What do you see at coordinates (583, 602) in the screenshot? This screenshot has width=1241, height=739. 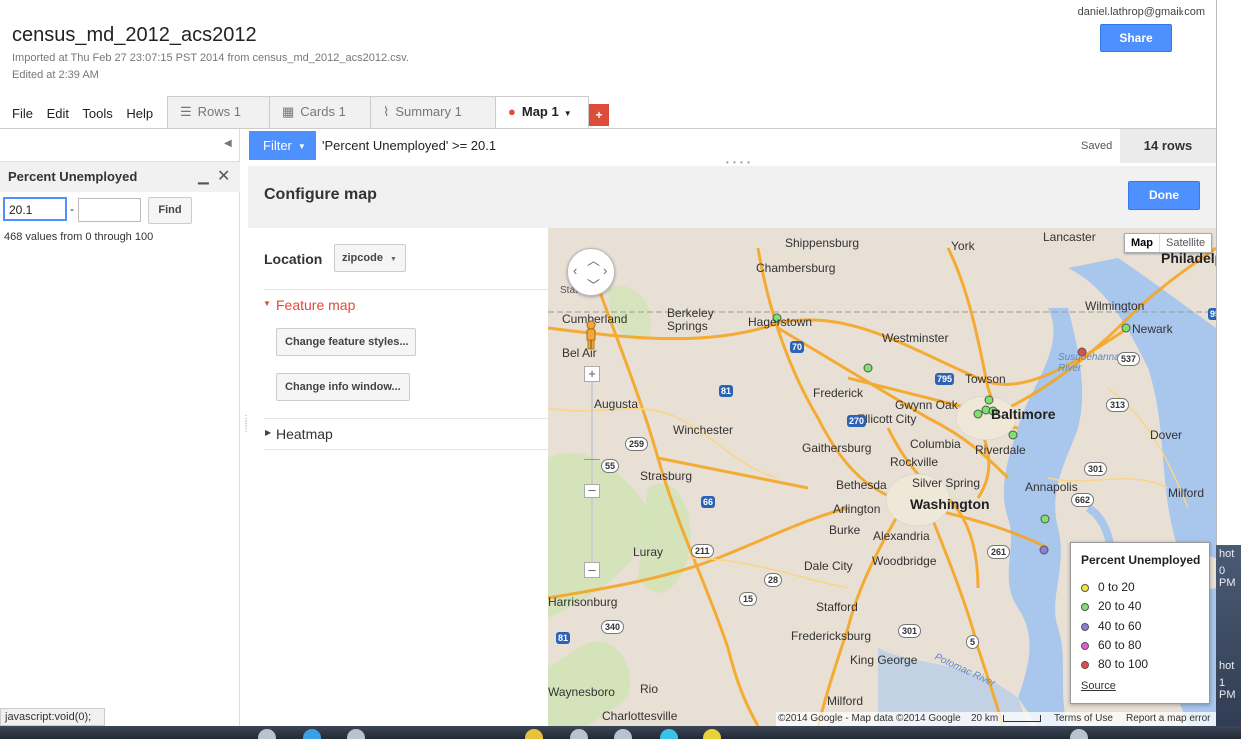 I see `place-label: Harrisonburg` at bounding box center [583, 602].